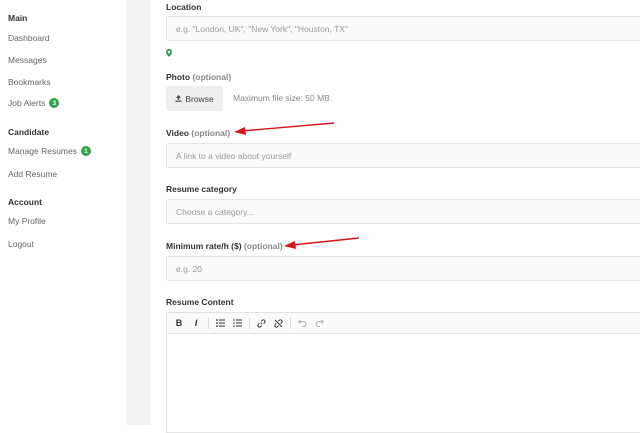  What do you see at coordinates (234, 155) in the screenshot?
I see `video-placeholder: A link to a video about yourself` at bounding box center [234, 155].